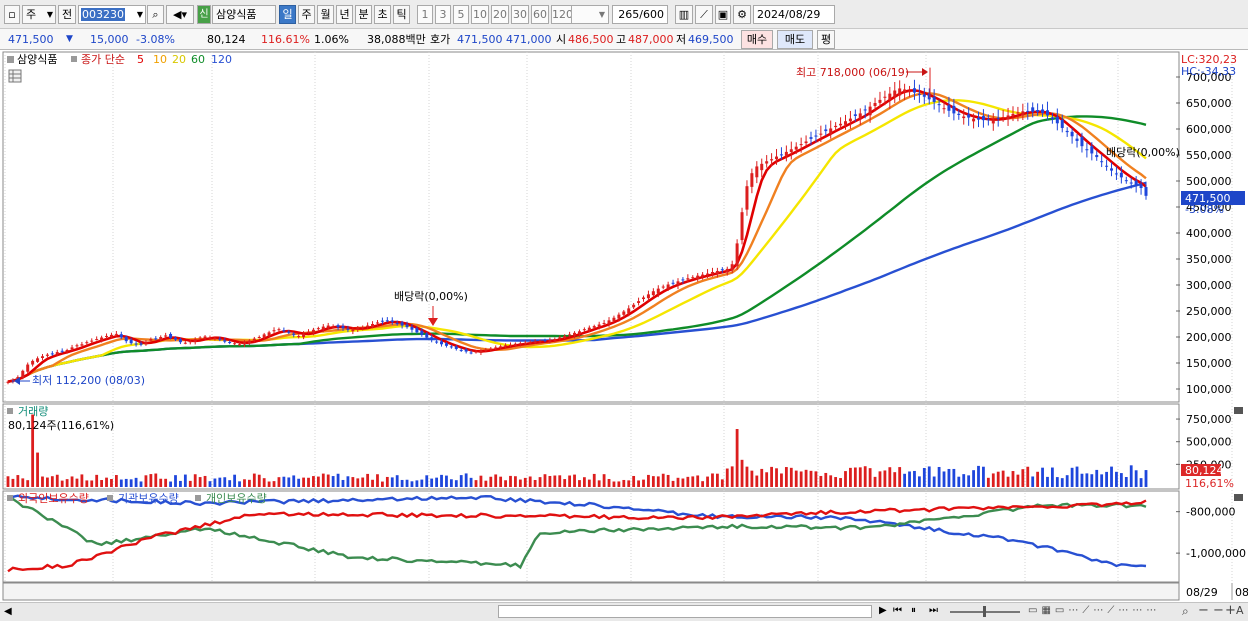 This screenshot has width=1248, height=621. What do you see at coordinates (88, 380) in the screenshot?
I see `low-annotation: 최저 112,200 (08/03)` at bounding box center [88, 380].